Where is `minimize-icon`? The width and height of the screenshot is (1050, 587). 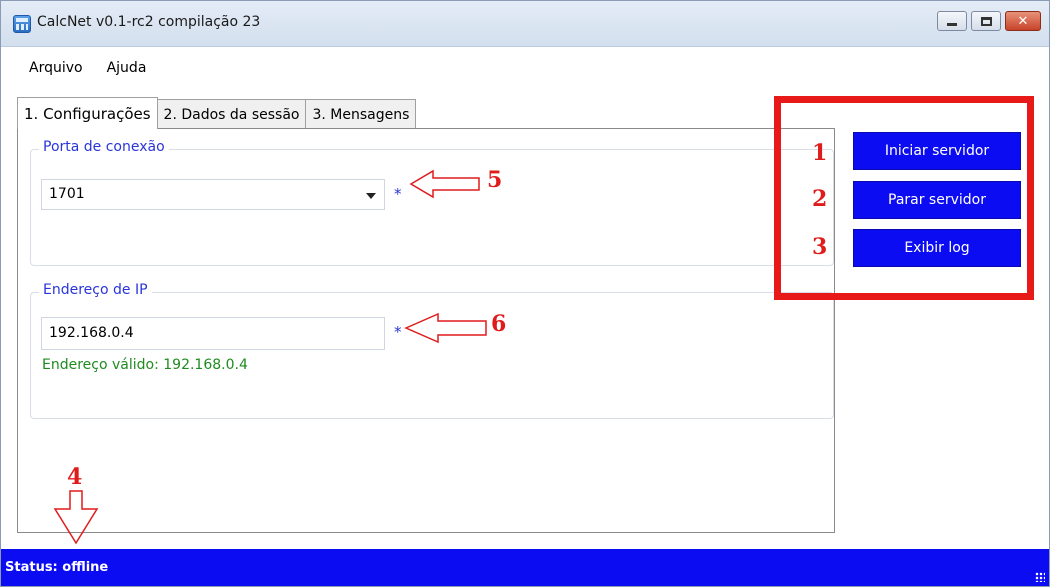 minimize-icon is located at coordinates (952, 24).